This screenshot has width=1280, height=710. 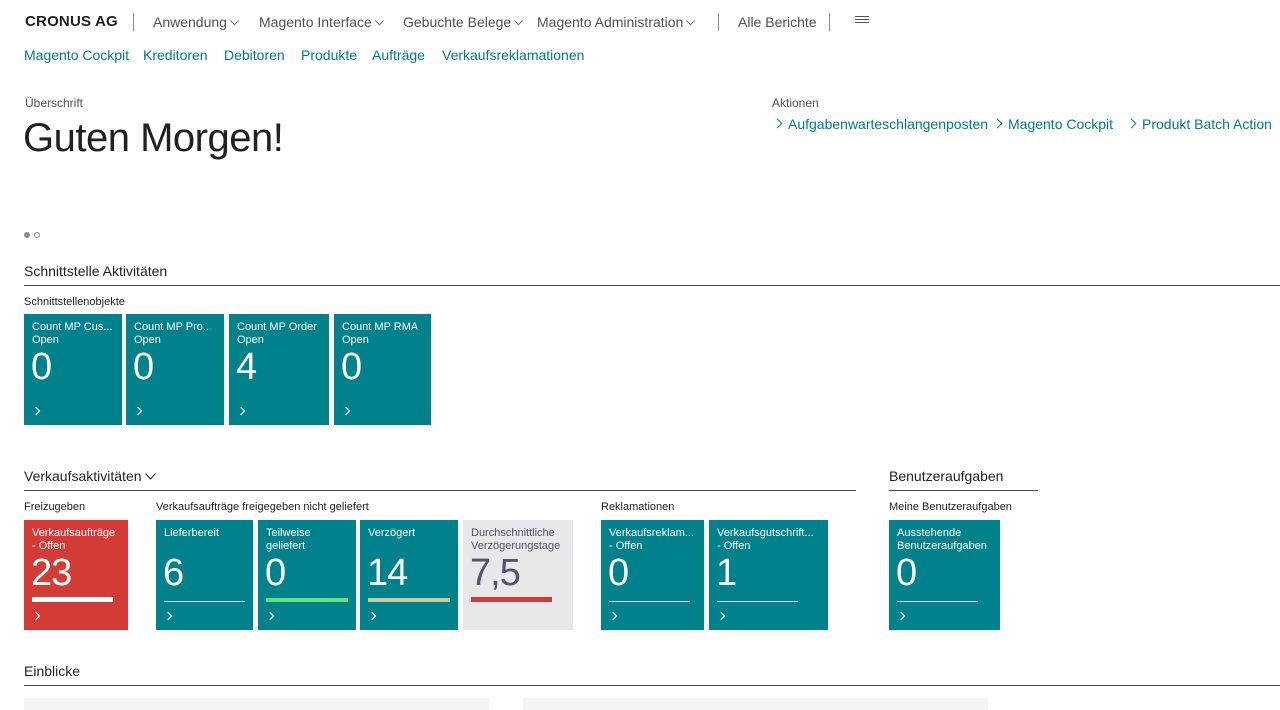 I want to click on menu-gebuchte-belege: Gebuchte Belege, so click(x=463, y=22).